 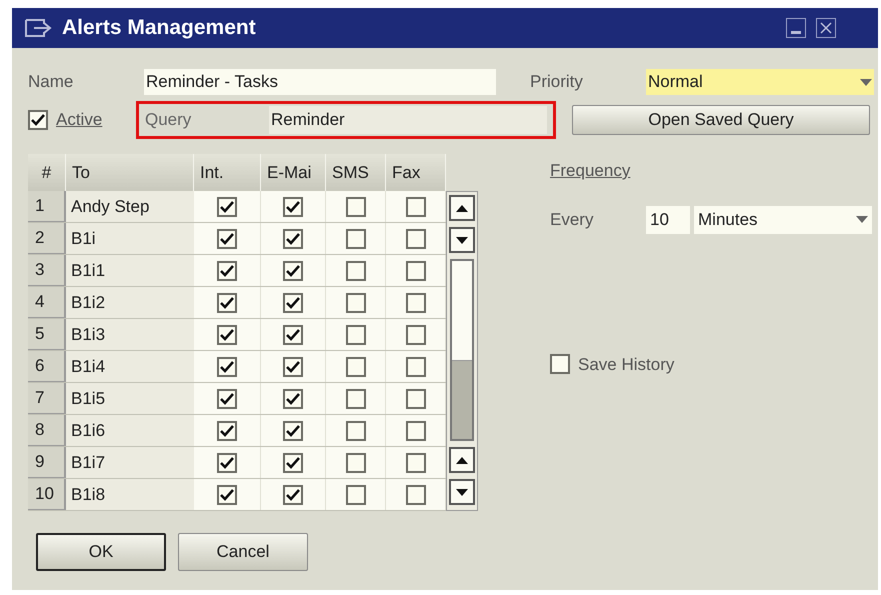 I want to click on row-number: 2, so click(x=47, y=238).